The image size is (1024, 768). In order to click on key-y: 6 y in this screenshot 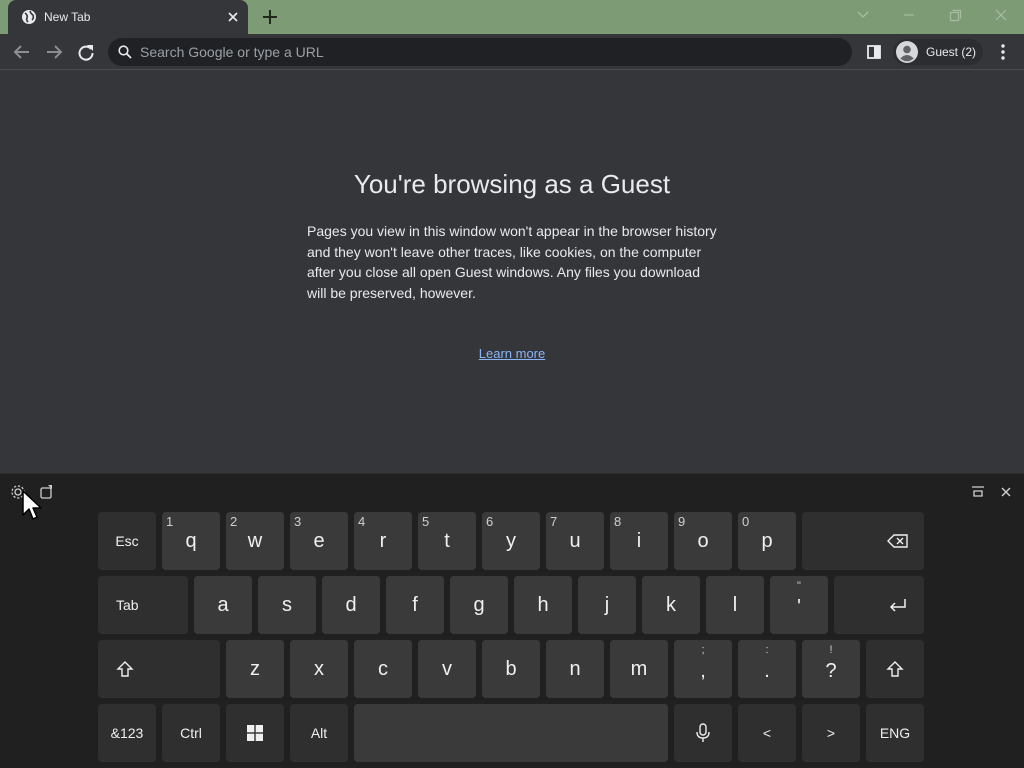, I will do `click(511, 541)`.